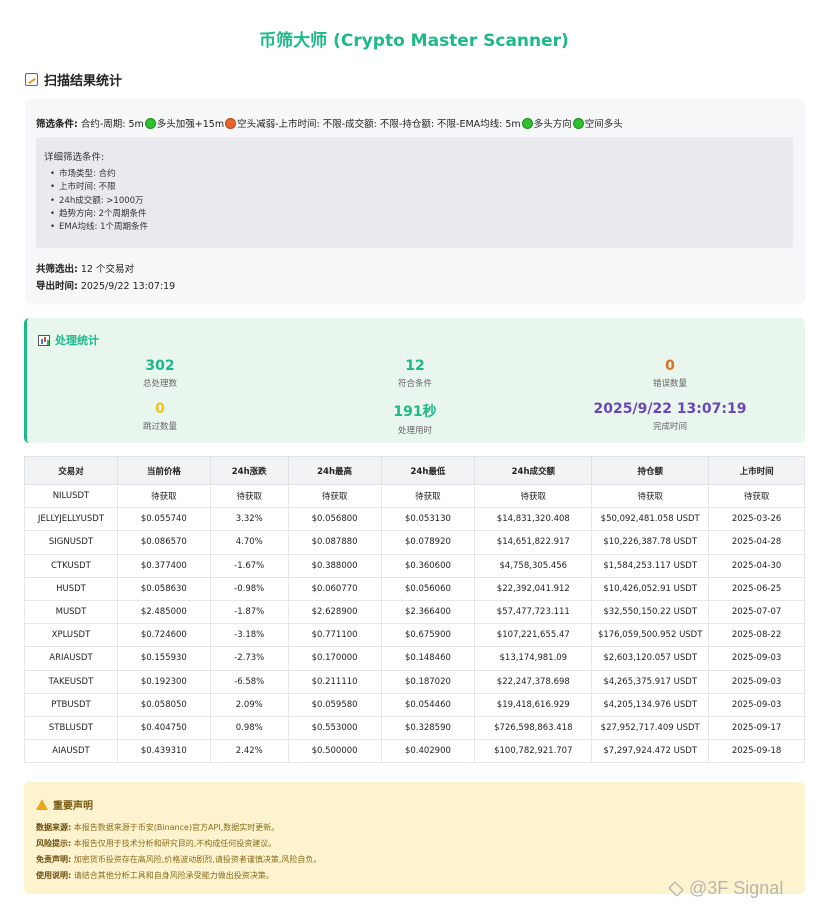 The width and height of the screenshot is (828, 920). Describe the element at coordinates (157, 827) in the screenshot. I see `notice-line: 数据来源: 本报告数据来源于币安(Binance)官方API,数据实时更新。` at that location.